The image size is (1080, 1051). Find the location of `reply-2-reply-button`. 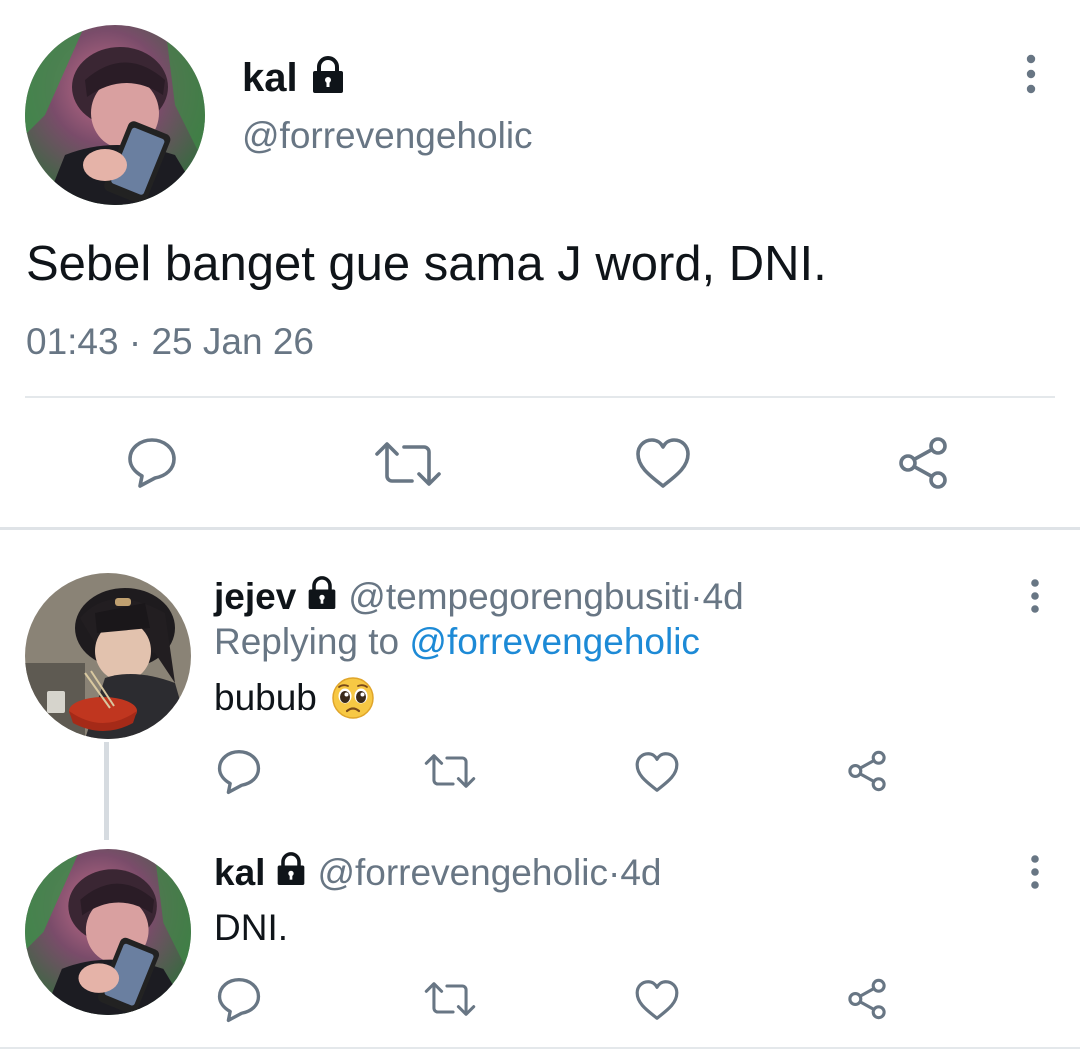

reply-2-reply-button is located at coordinates (239, 1000).